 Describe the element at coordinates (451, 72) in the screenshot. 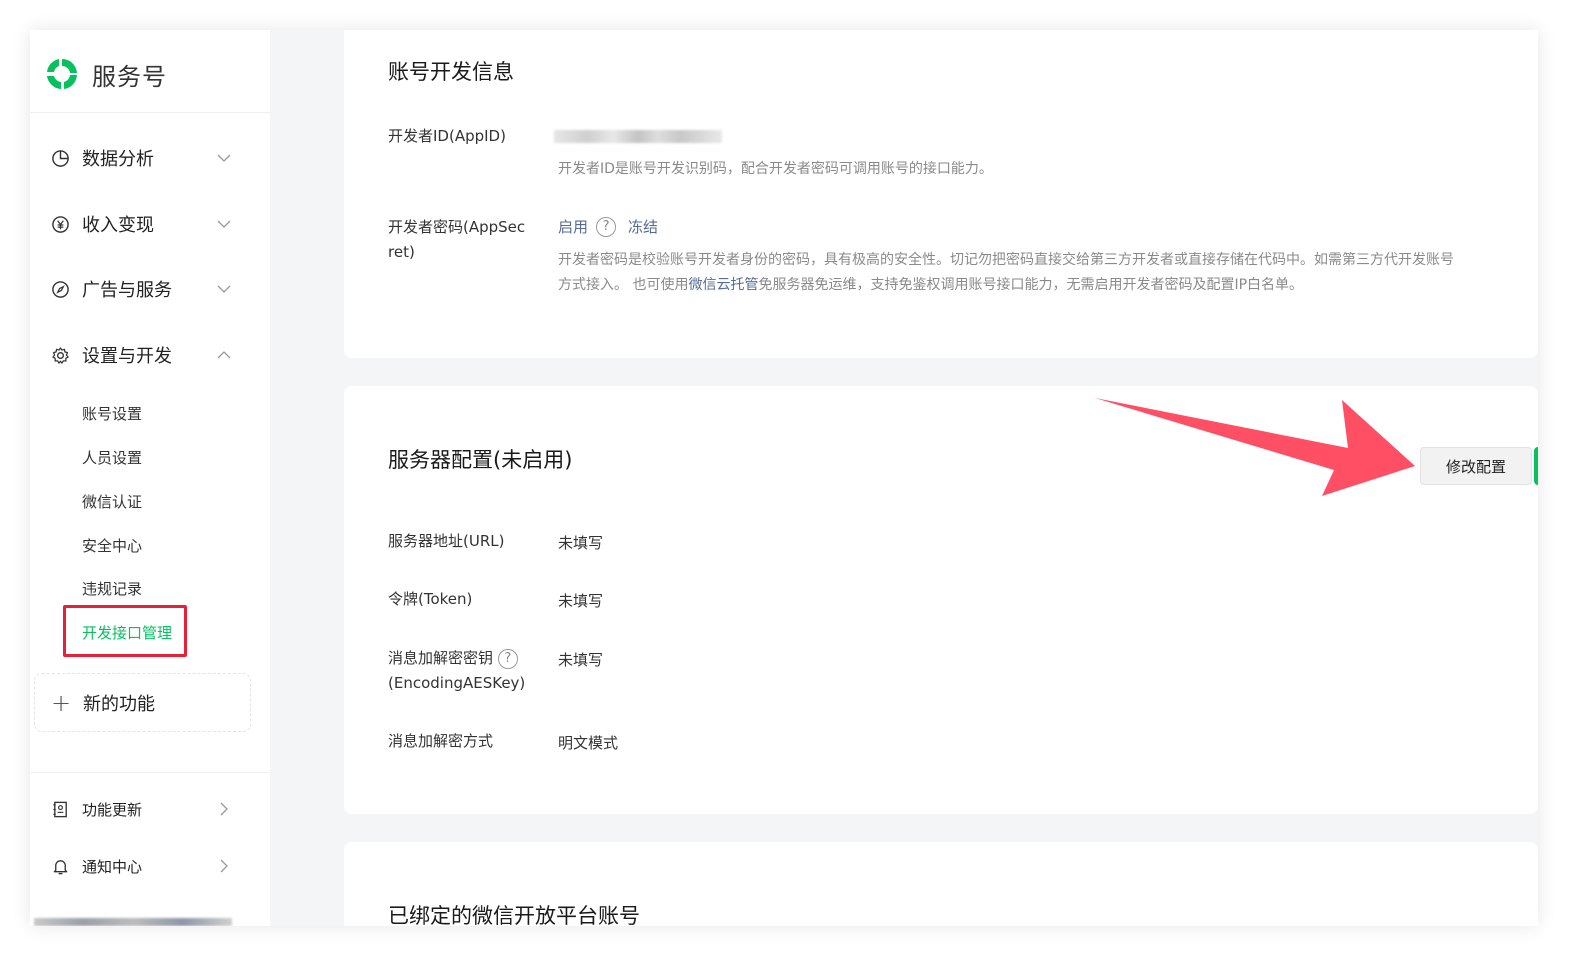

I see `dev-info-title: 账号开发信息` at that location.